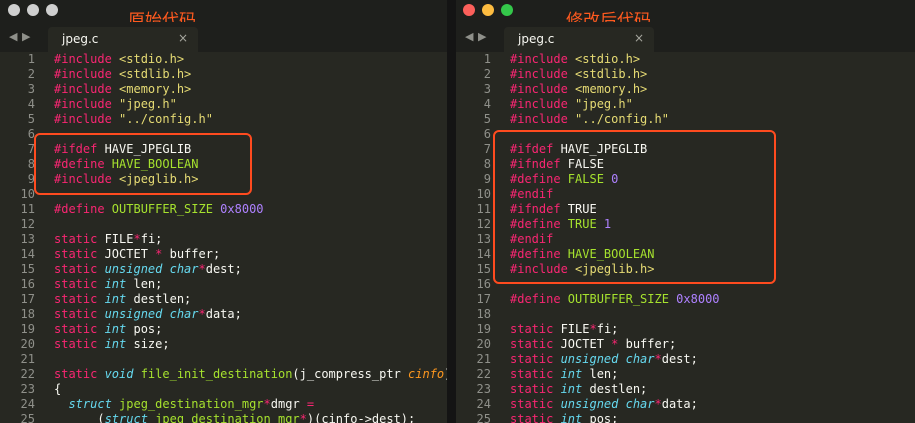 The height and width of the screenshot is (423, 915). I want to click on code-text: struct jpeg_destination_mgr*dmgr =, so click(184, 404).